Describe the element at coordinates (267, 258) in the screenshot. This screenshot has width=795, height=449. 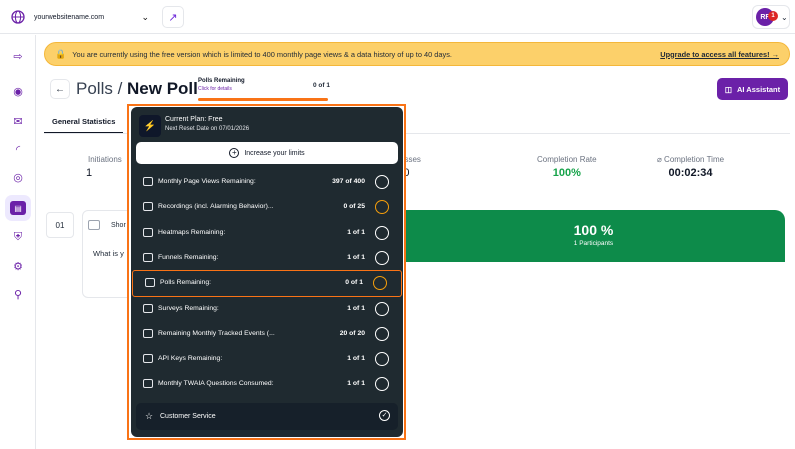
I see `limit-row-funnels: Funnels Remaining: 1 of 1` at that location.